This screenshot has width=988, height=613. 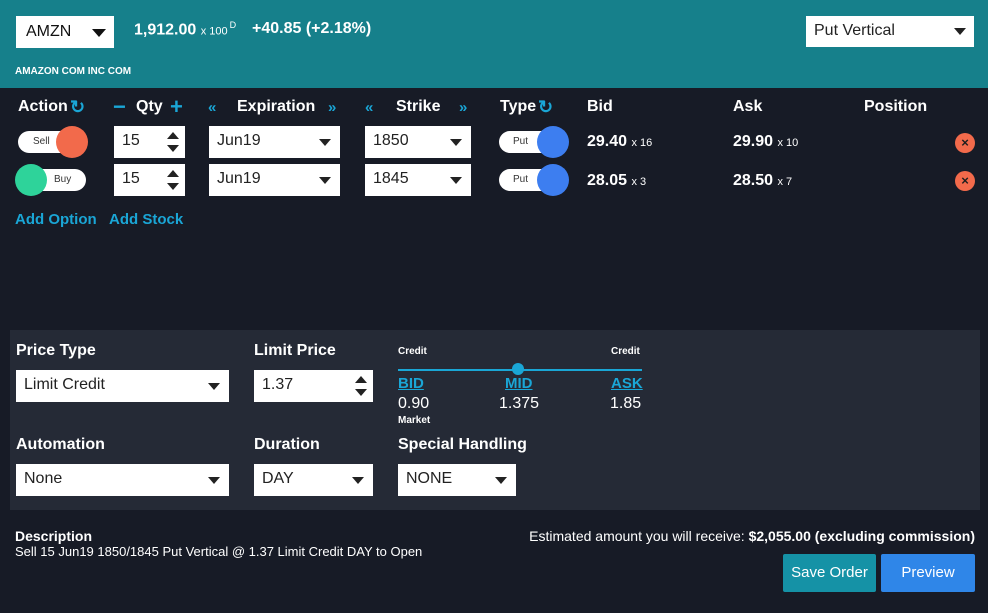 I want to click on add-option-link: Add Option, so click(x=56, y=219).